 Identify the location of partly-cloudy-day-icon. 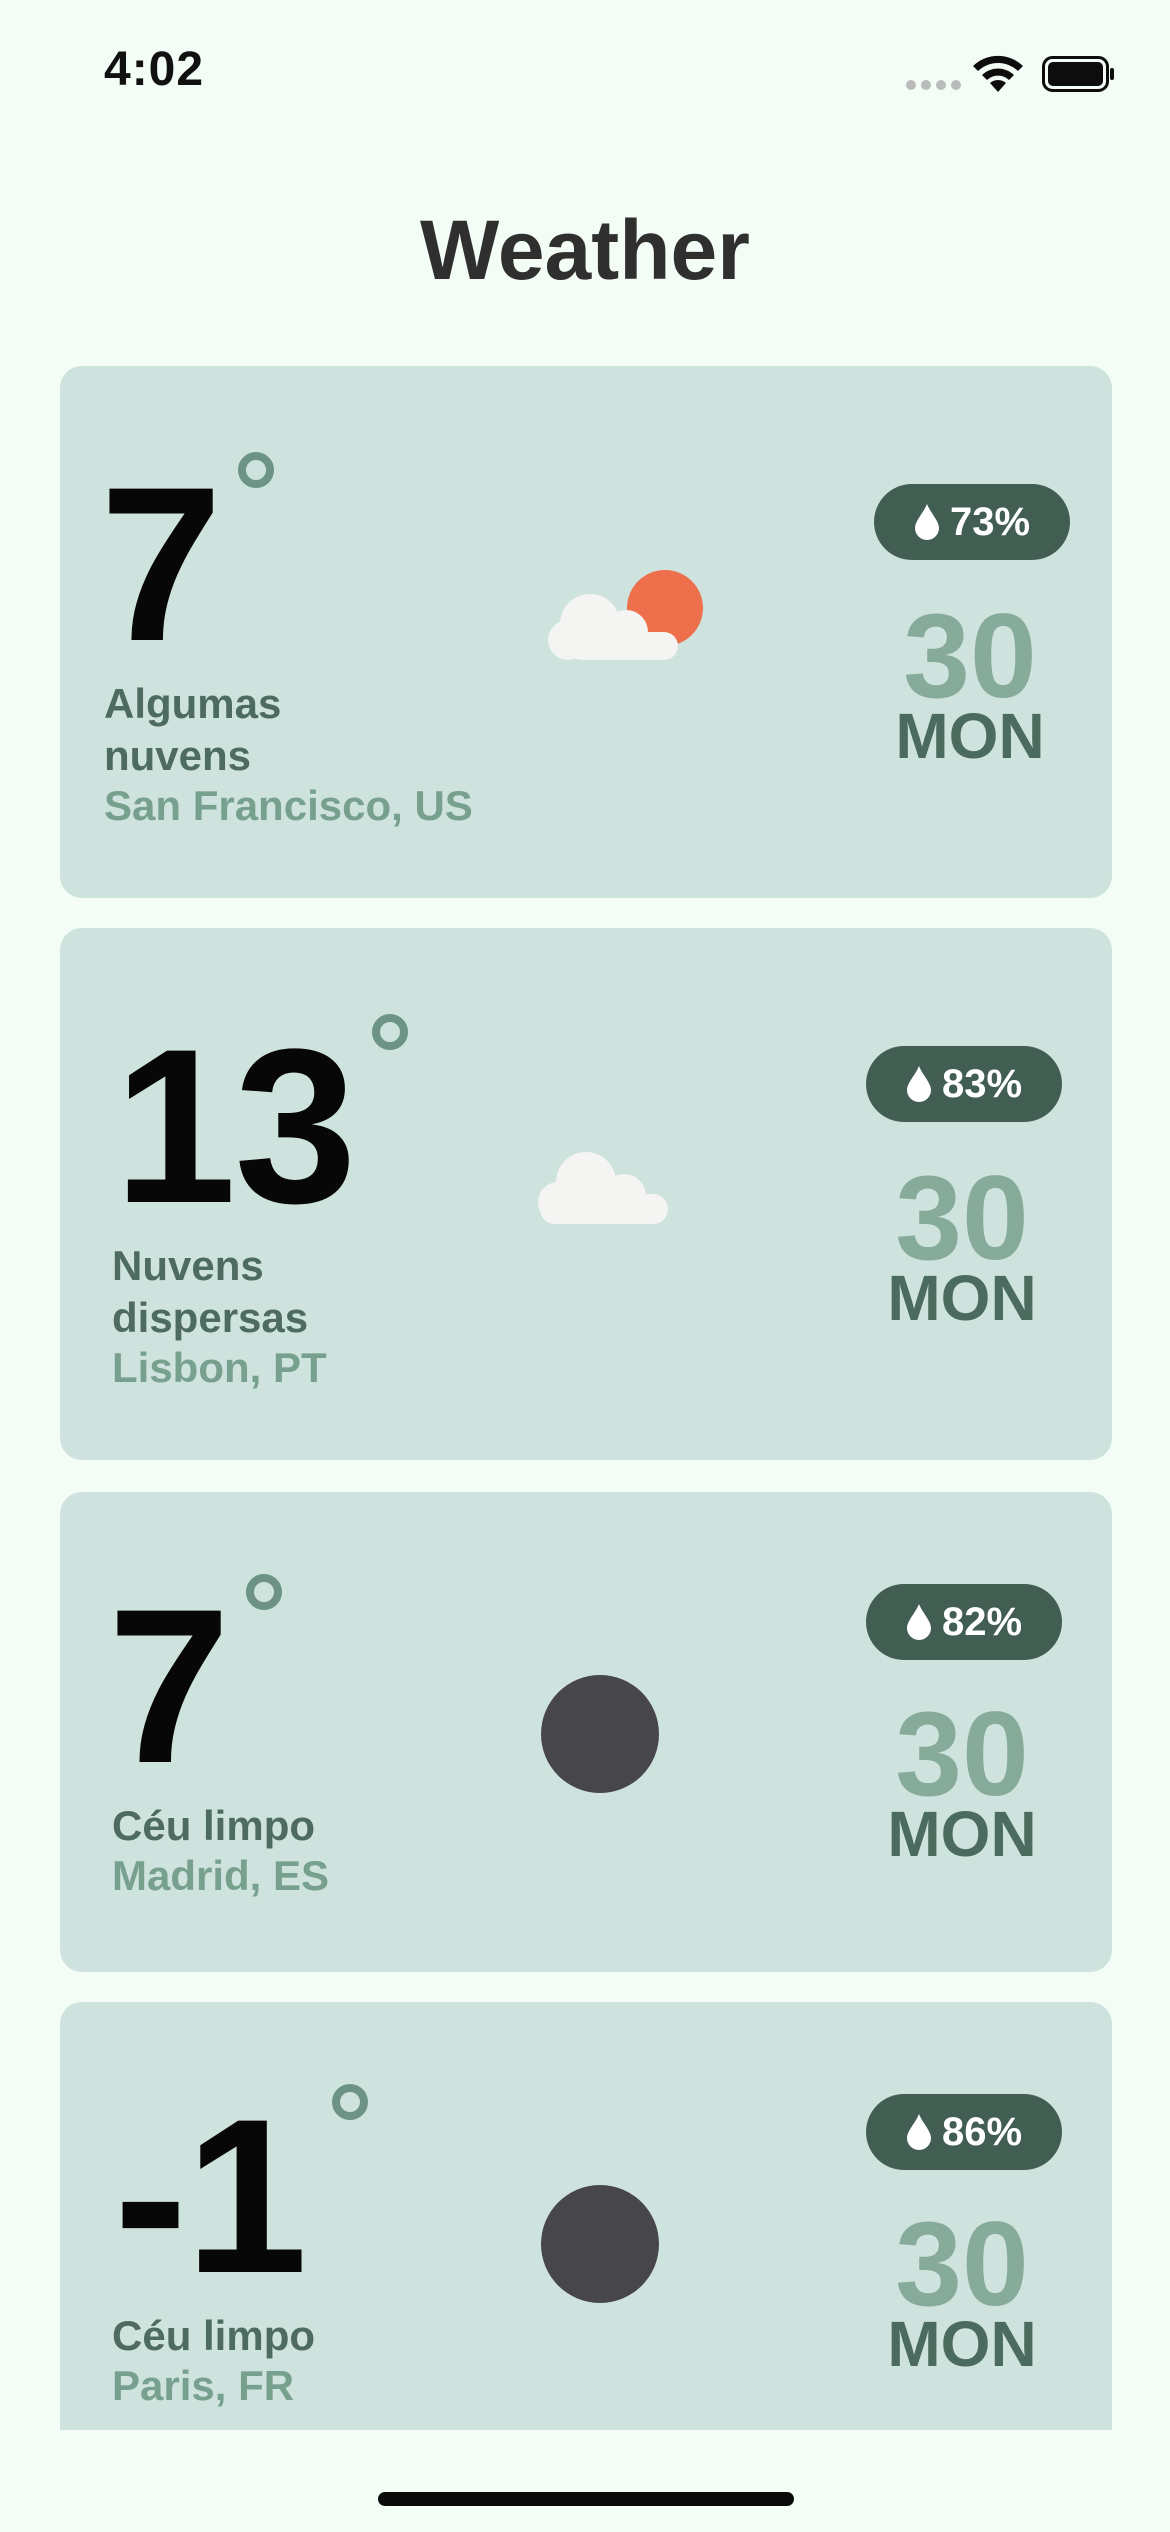
(625, 615).